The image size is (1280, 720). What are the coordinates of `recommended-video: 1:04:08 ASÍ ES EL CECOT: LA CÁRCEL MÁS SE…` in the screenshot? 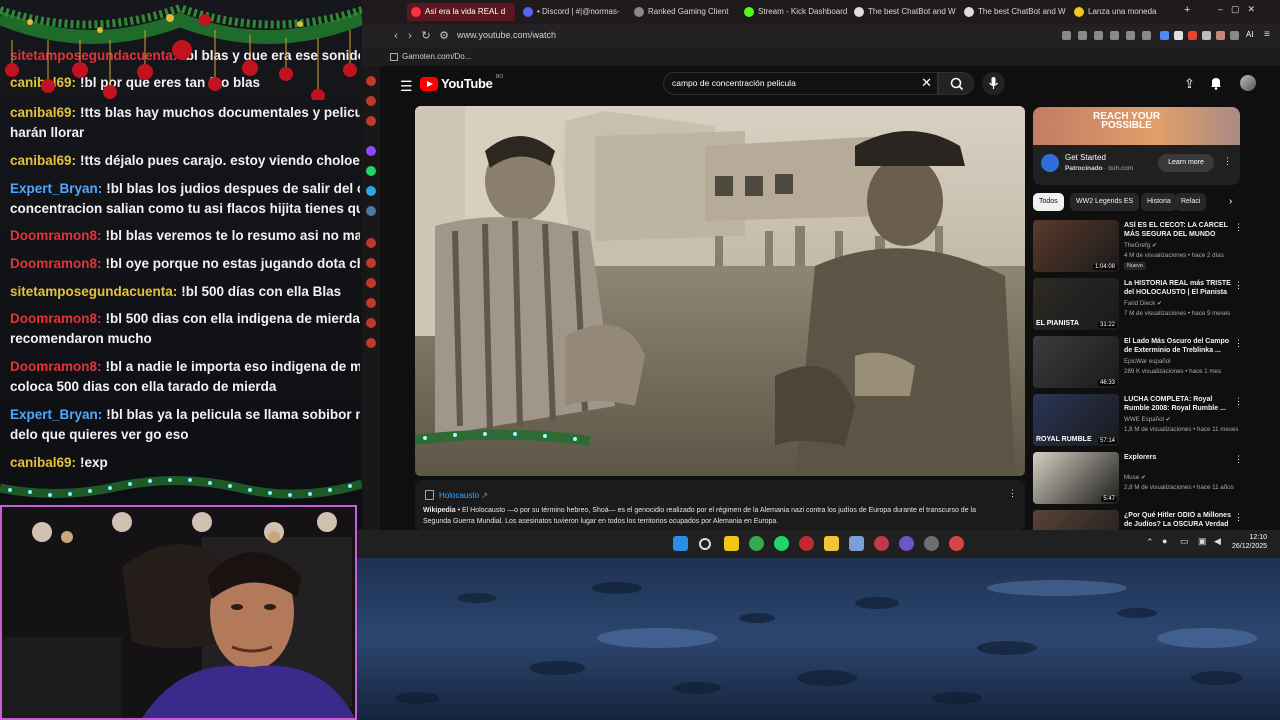 It's located at (1139, 247).